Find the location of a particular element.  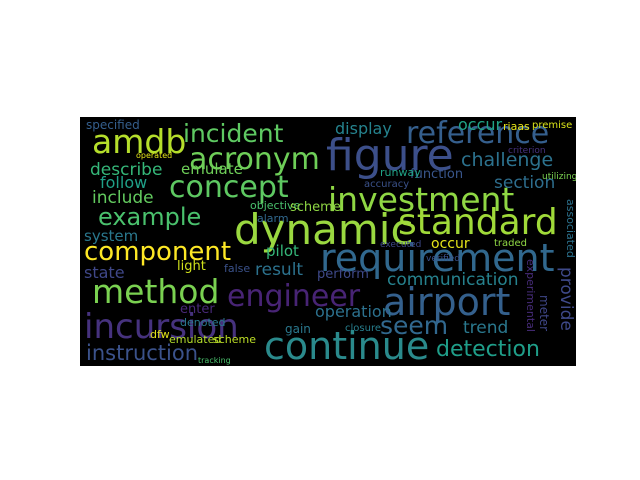

word-denoted: denoted is located at coordinates (203, 322).